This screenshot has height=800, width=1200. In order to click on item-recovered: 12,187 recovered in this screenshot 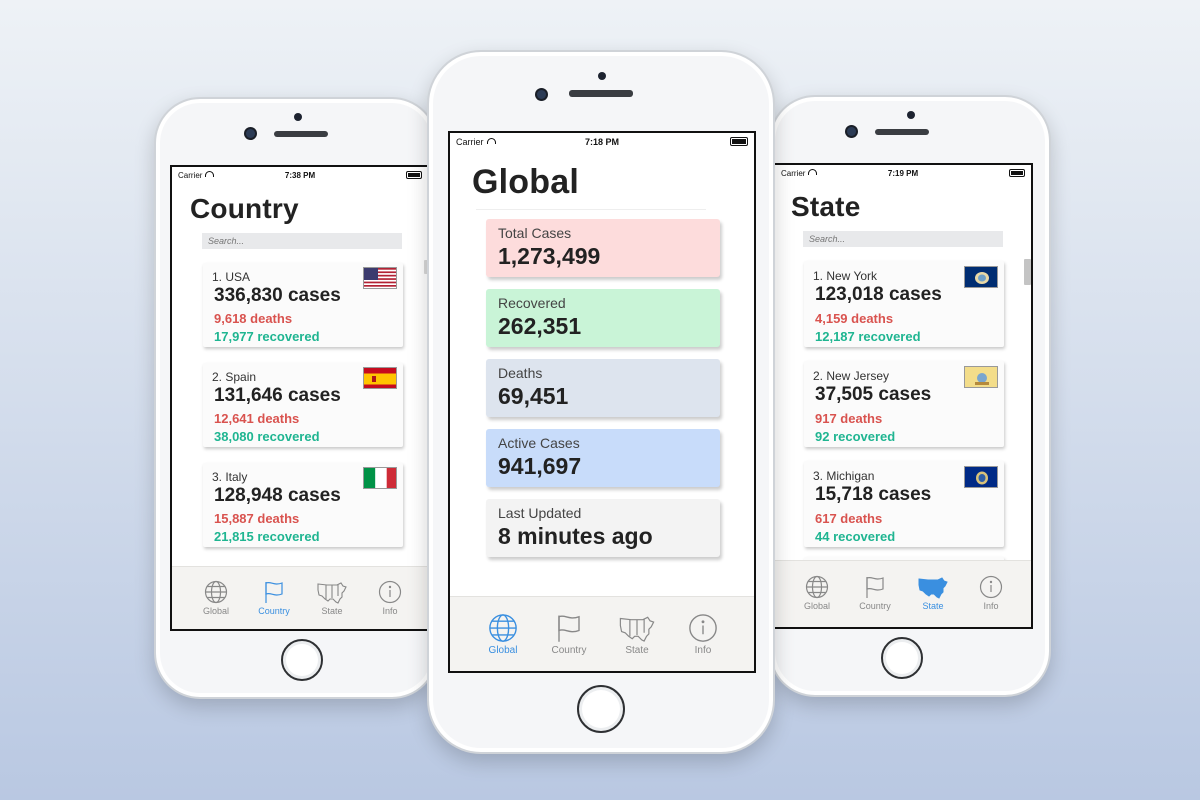, I will do `click(868, 336)`.